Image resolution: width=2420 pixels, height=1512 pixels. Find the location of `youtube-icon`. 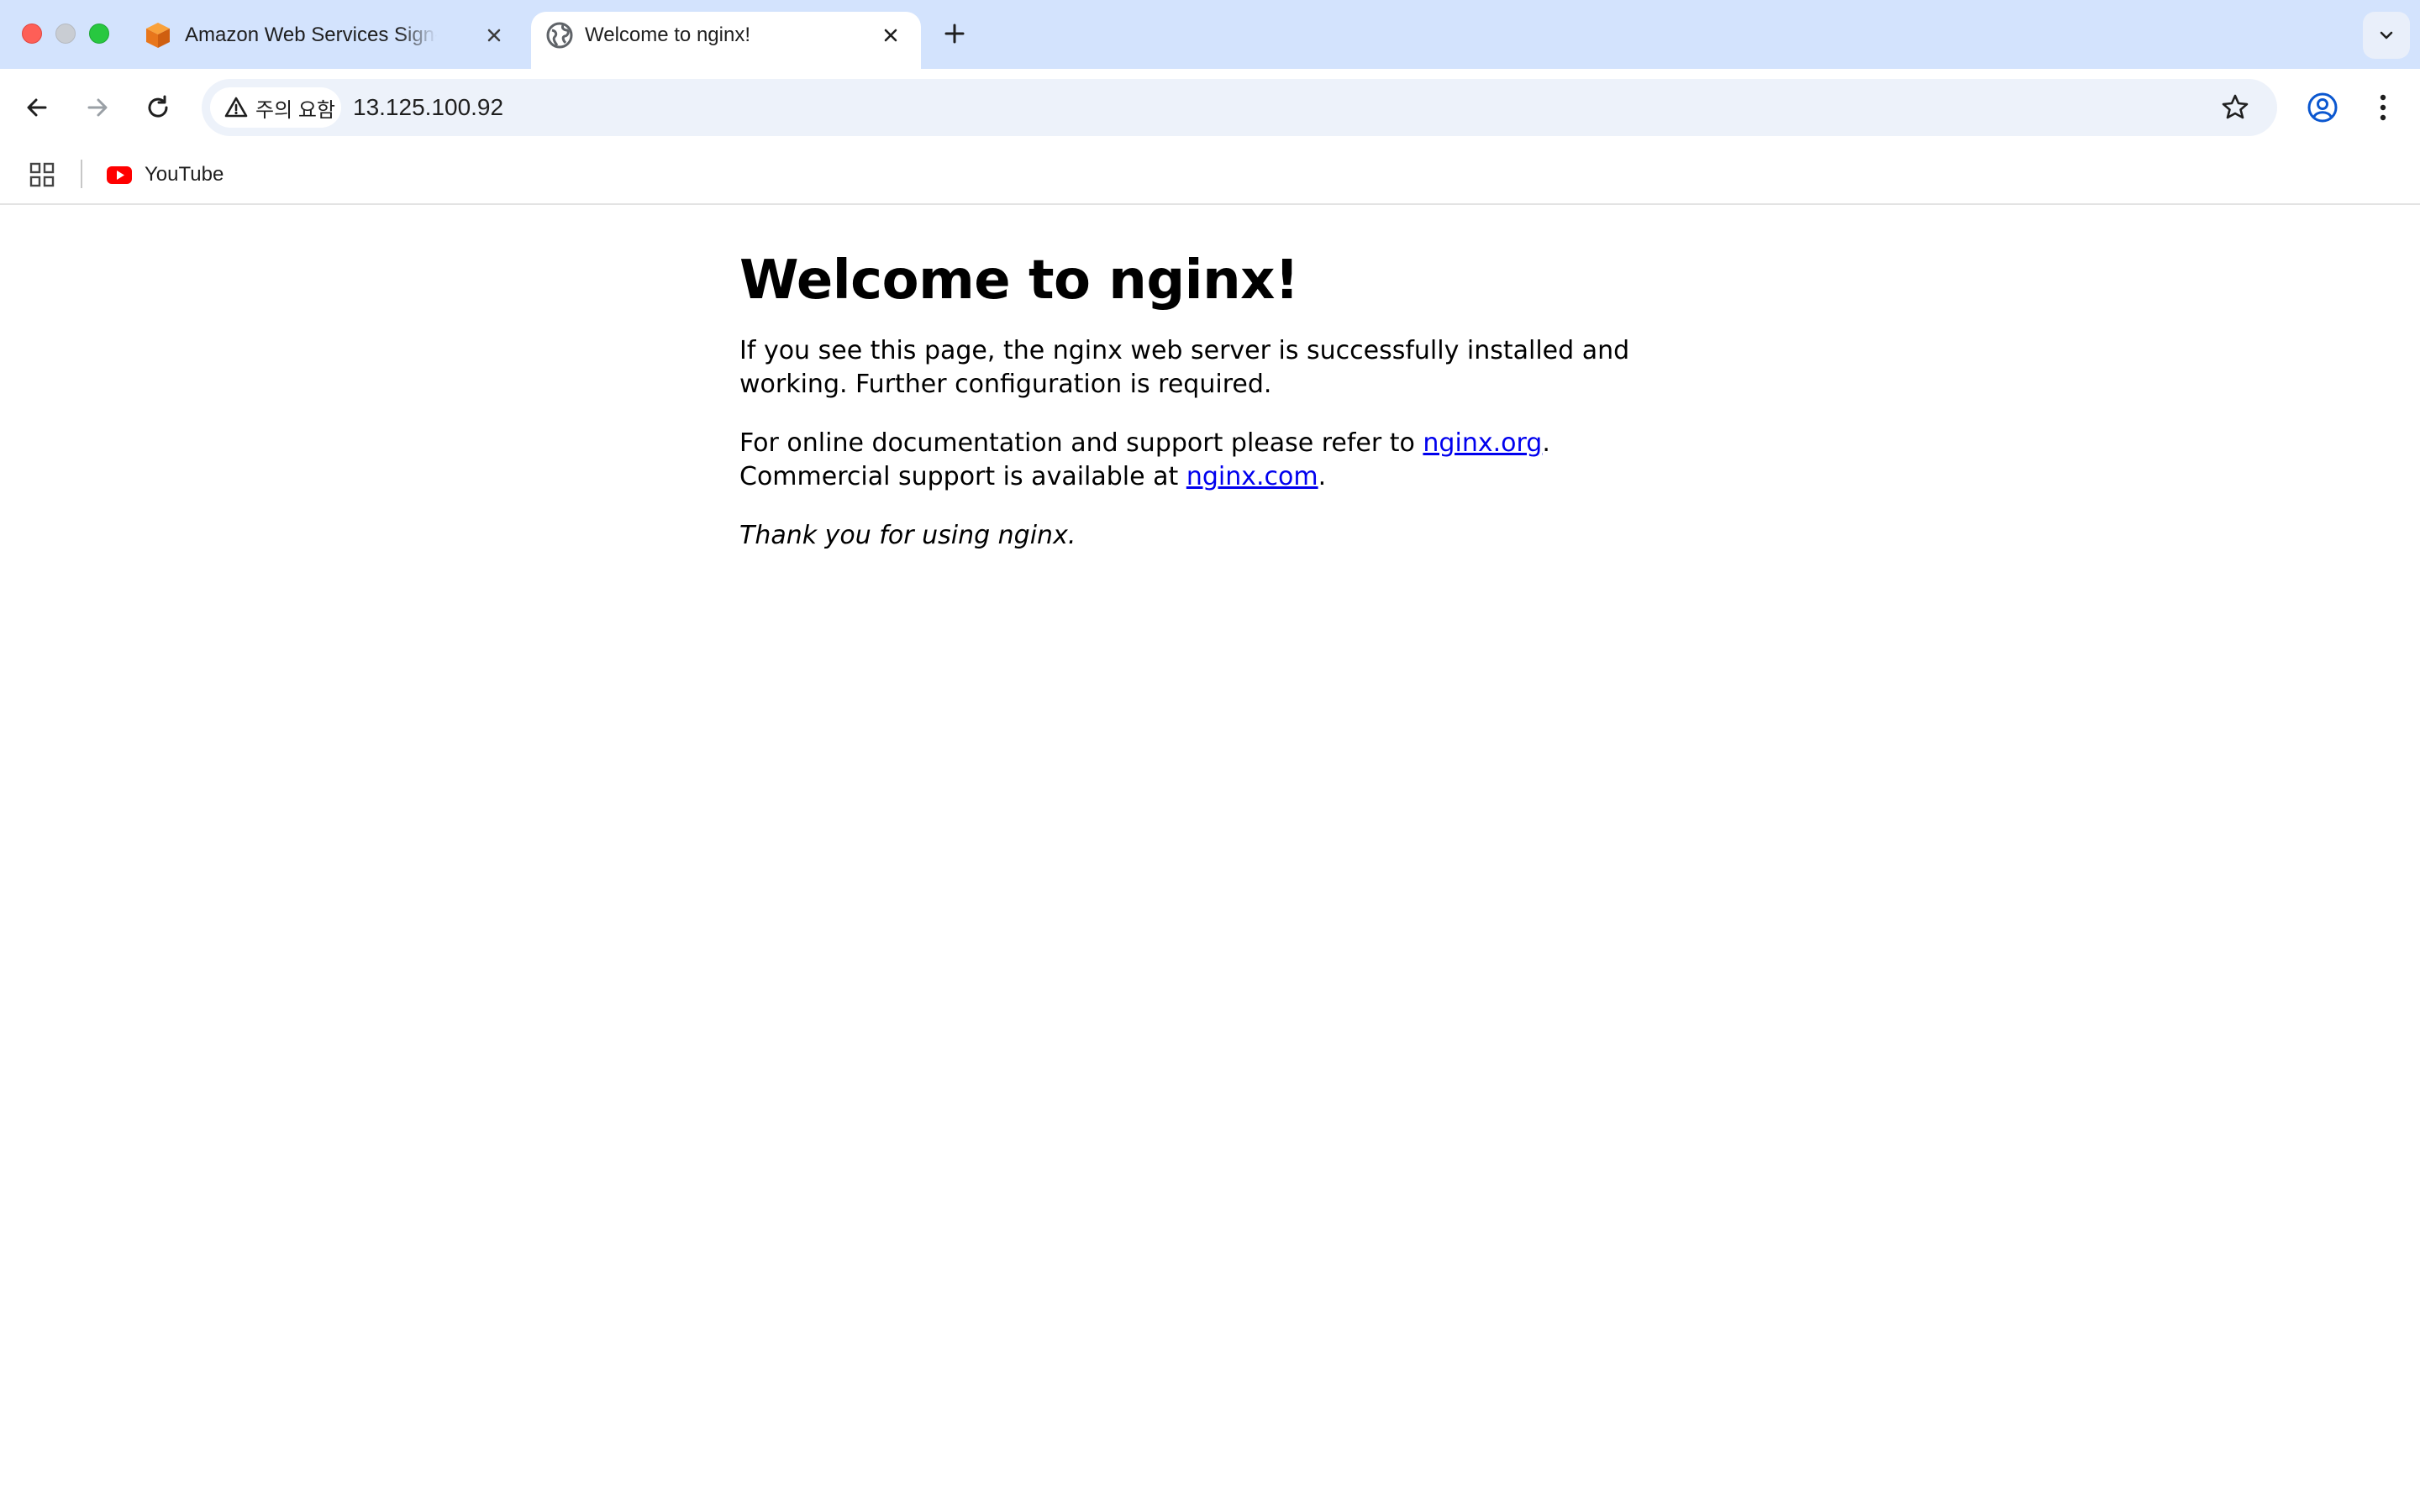

youtube-icon is located at coordinates (120, 175).